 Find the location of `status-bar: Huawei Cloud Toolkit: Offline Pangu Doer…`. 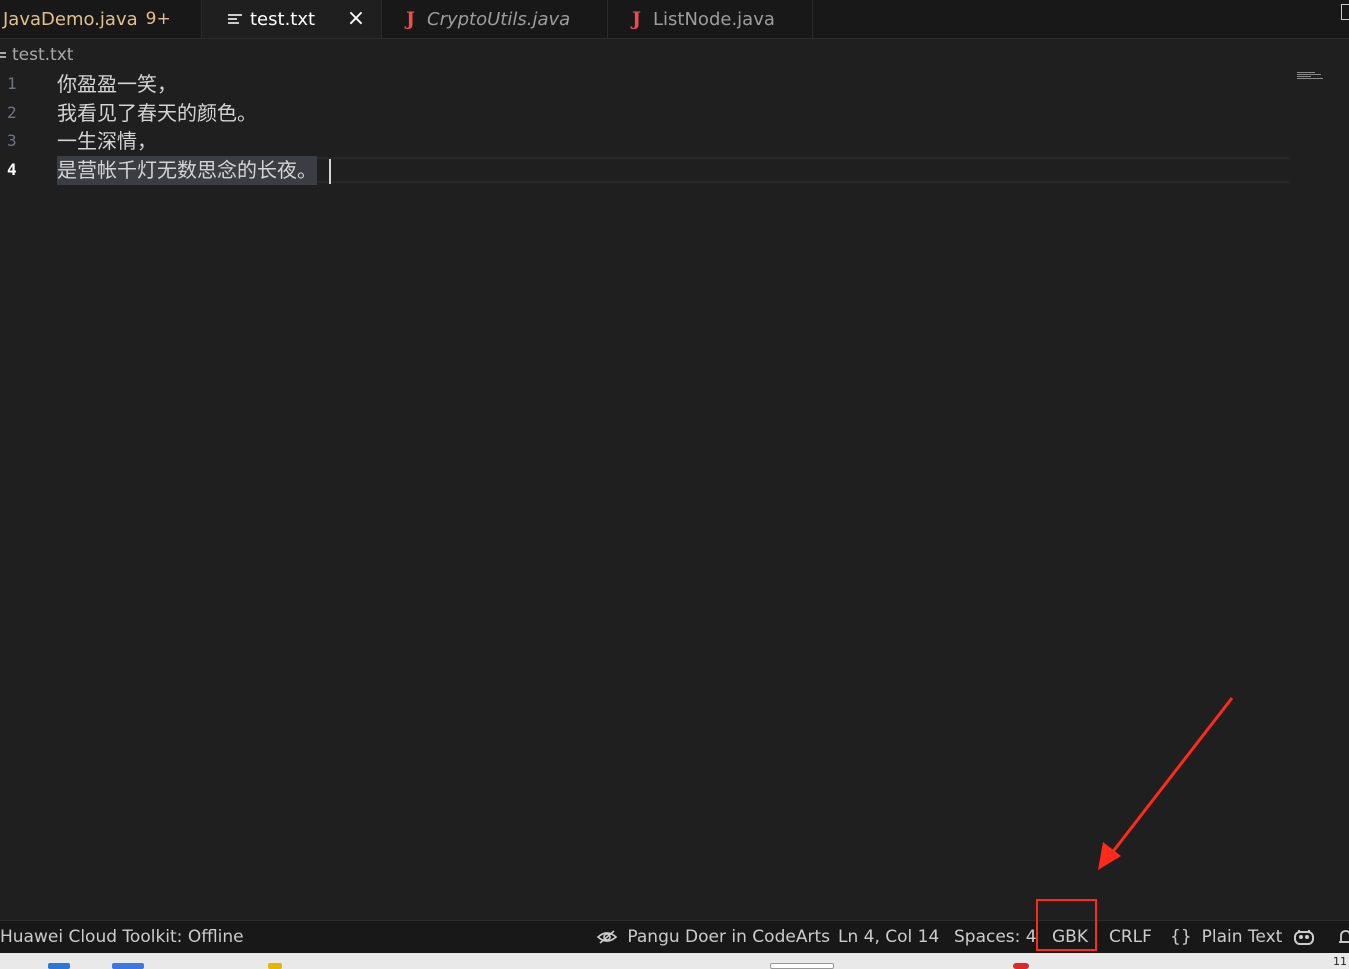

status-bar: Huawei Cloud Toolkit: Offline Pangu Doer… is located at coordinates (674, 936).